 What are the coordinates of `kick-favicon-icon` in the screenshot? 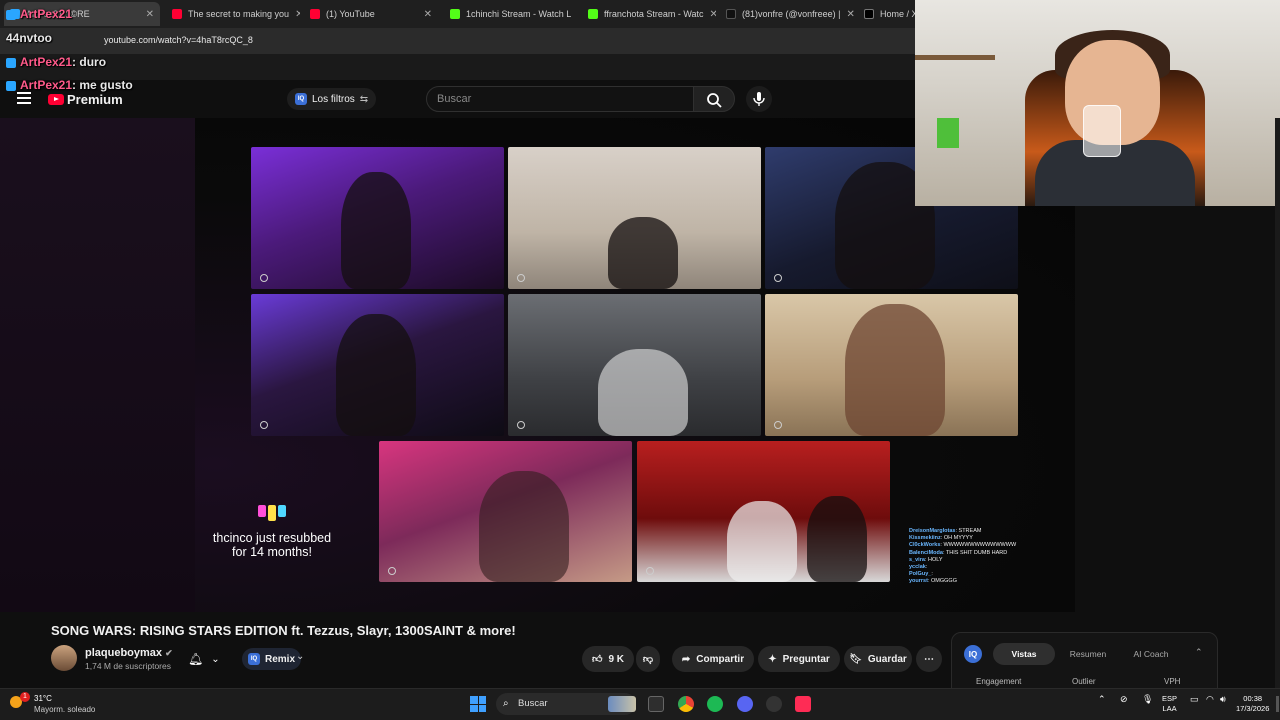 It's located at (455, 14).